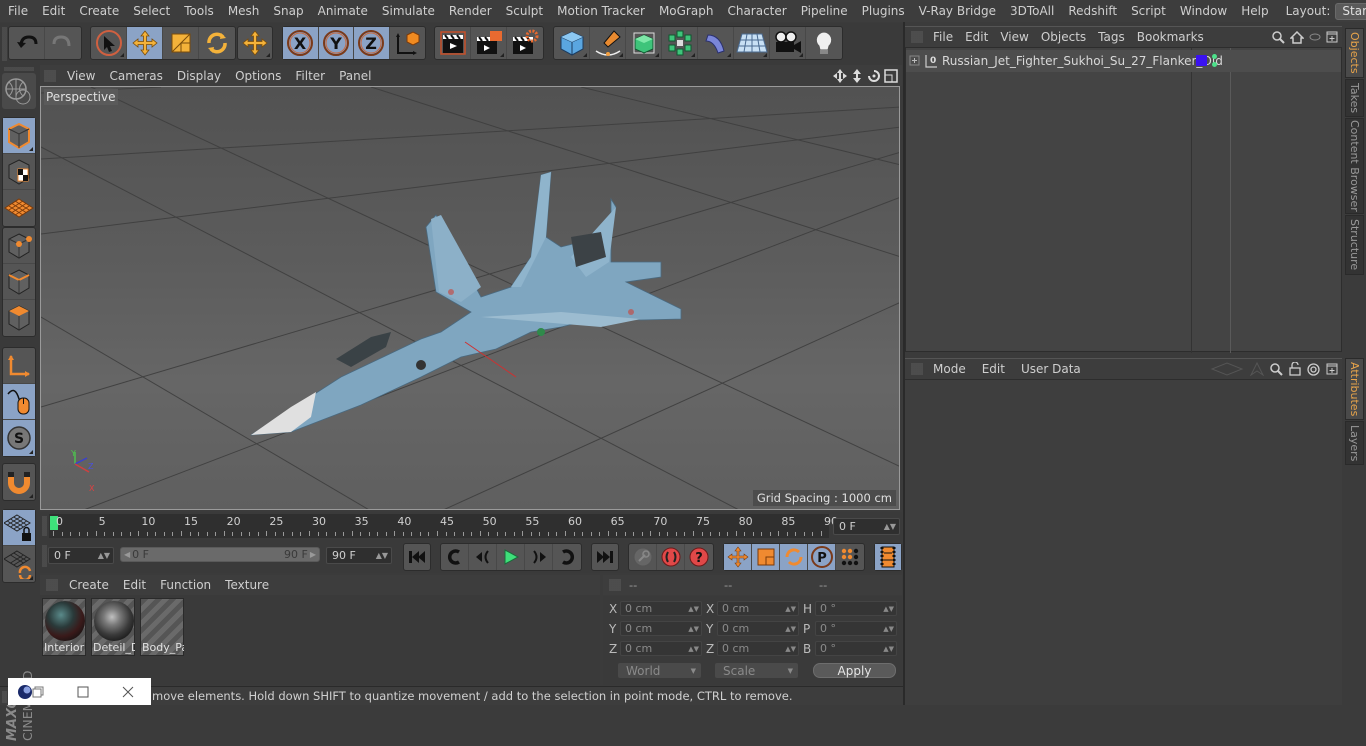 The width and height of the screenshot is (1366, 746). Describe the element at coordinates (891, 75) in the screenshot. I see `maximize-view-icon` at that location.